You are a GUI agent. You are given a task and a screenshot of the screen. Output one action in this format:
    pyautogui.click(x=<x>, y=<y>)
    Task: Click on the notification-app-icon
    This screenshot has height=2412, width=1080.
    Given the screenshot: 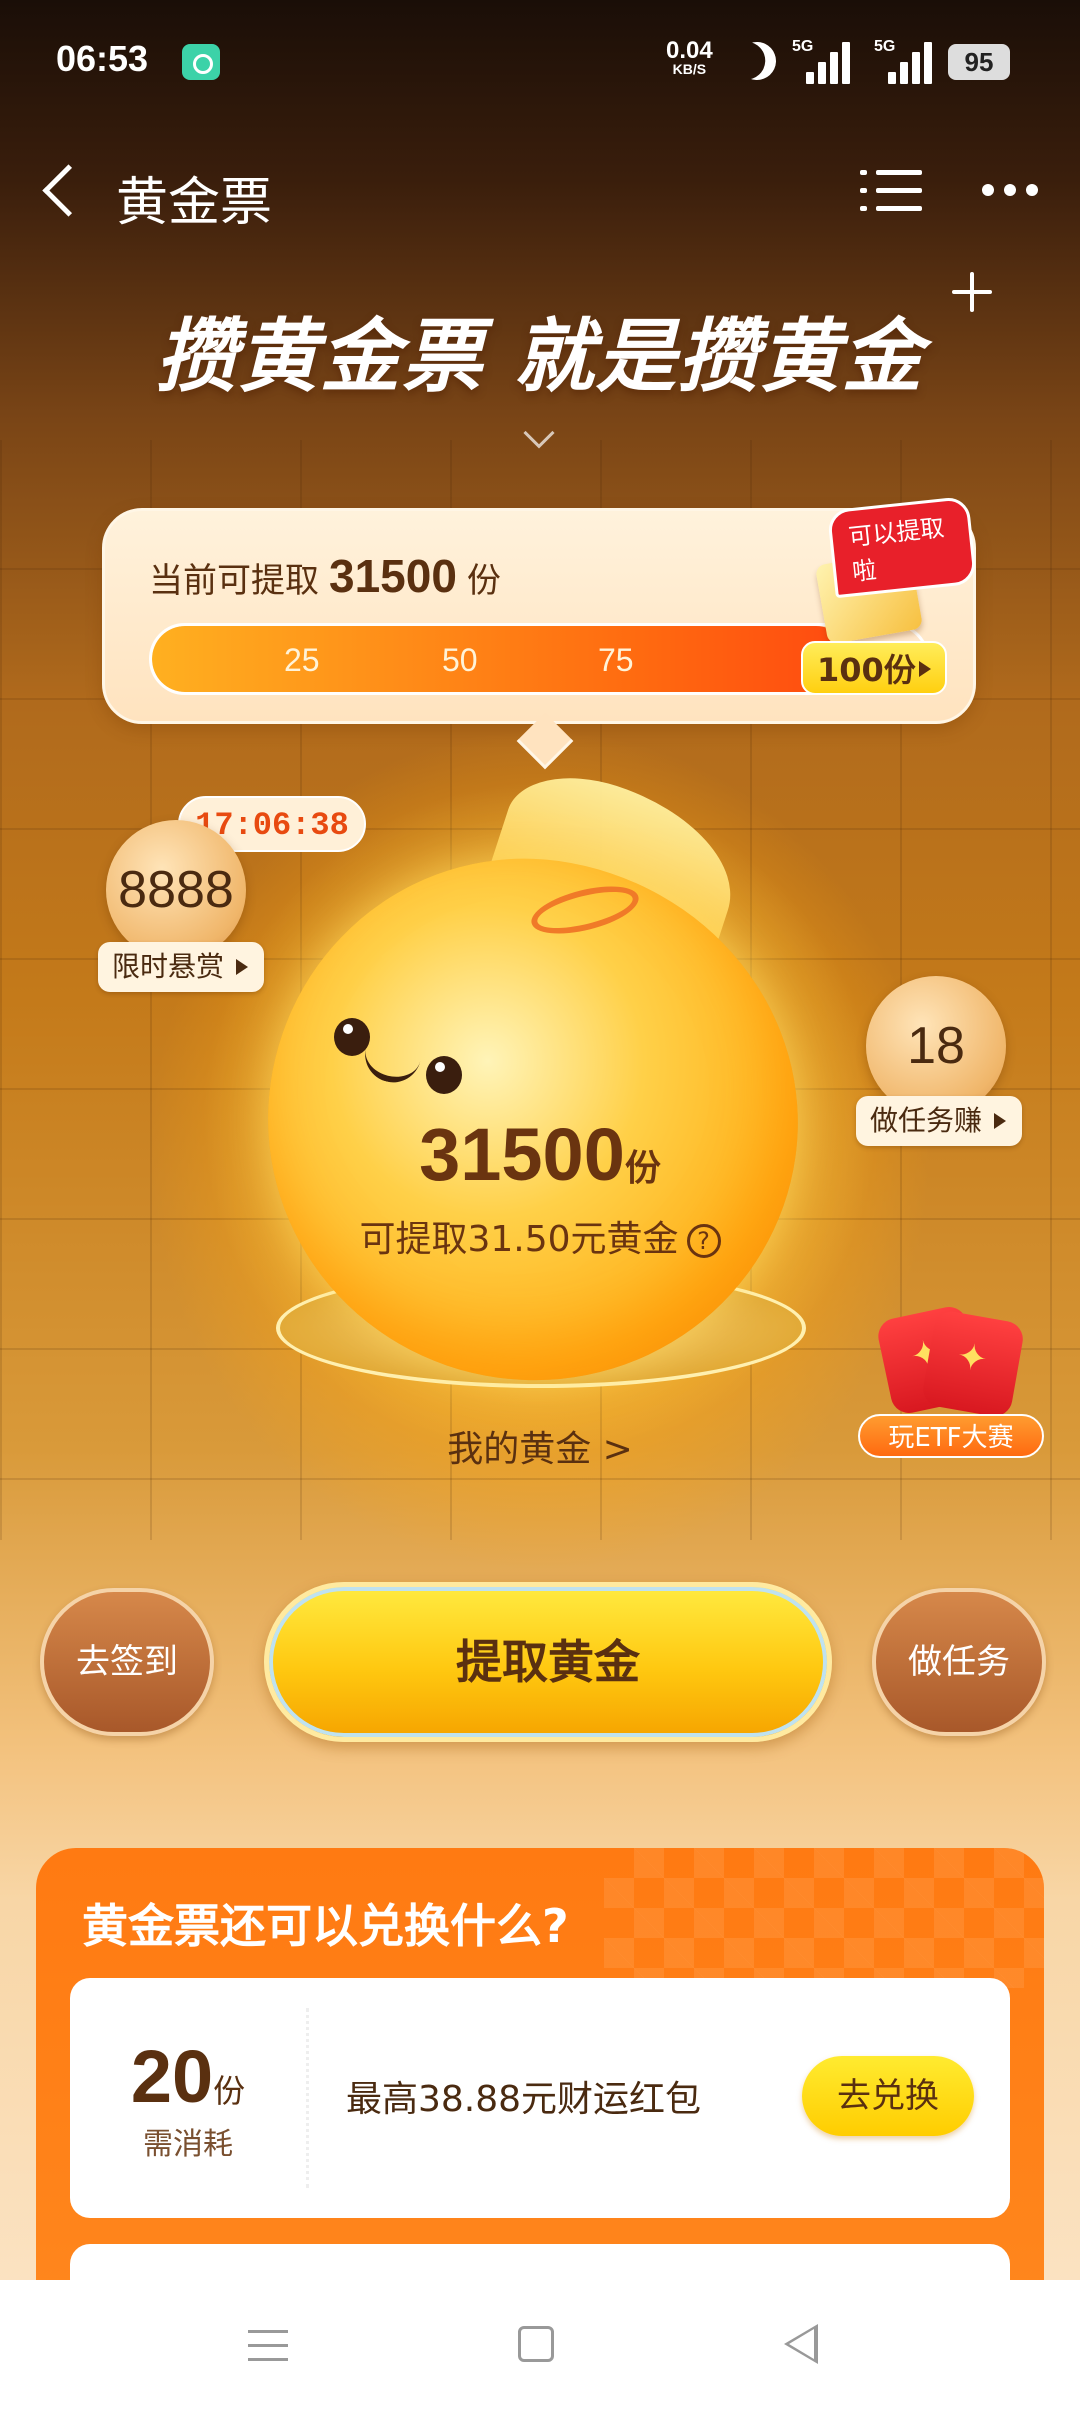 What is the action you would take?
    pyautogui.click(x=201, y=62)
    